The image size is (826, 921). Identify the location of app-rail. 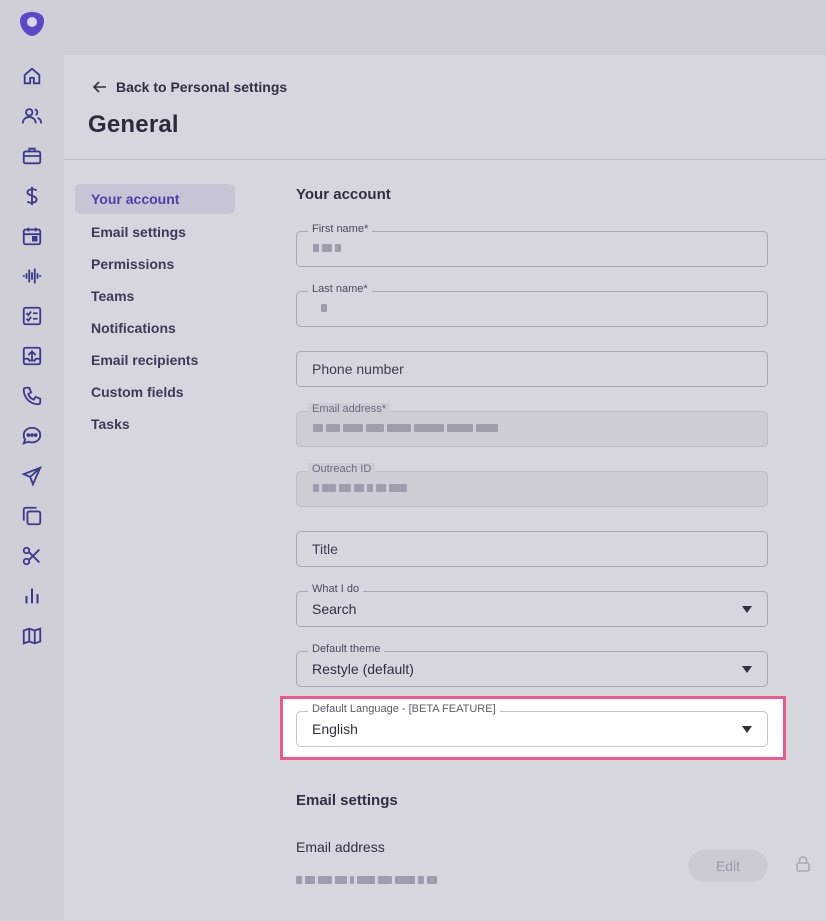
(32, 460).